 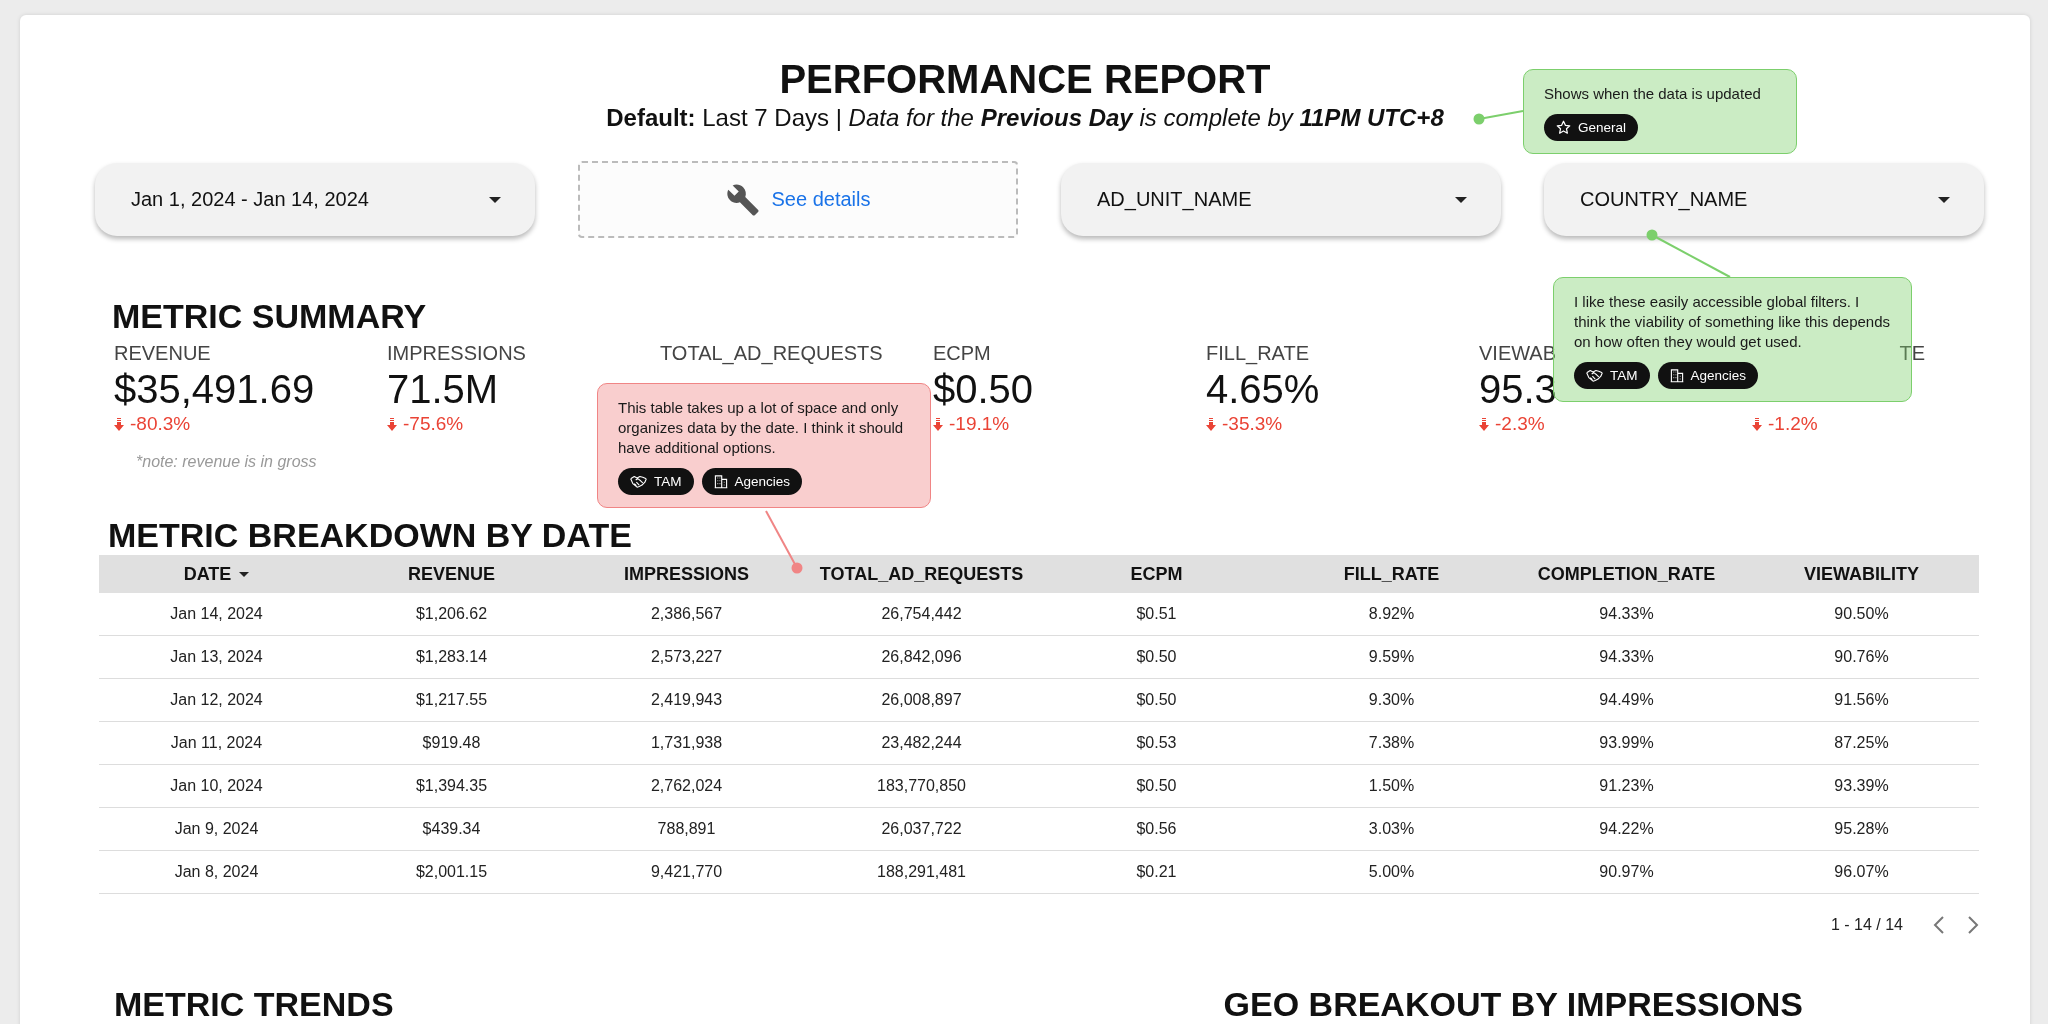 I want to click on comment-text: I like these easily accessible global filters. I think the viability of something like this depends on how often they would get used., so click(x=1732, y=322).